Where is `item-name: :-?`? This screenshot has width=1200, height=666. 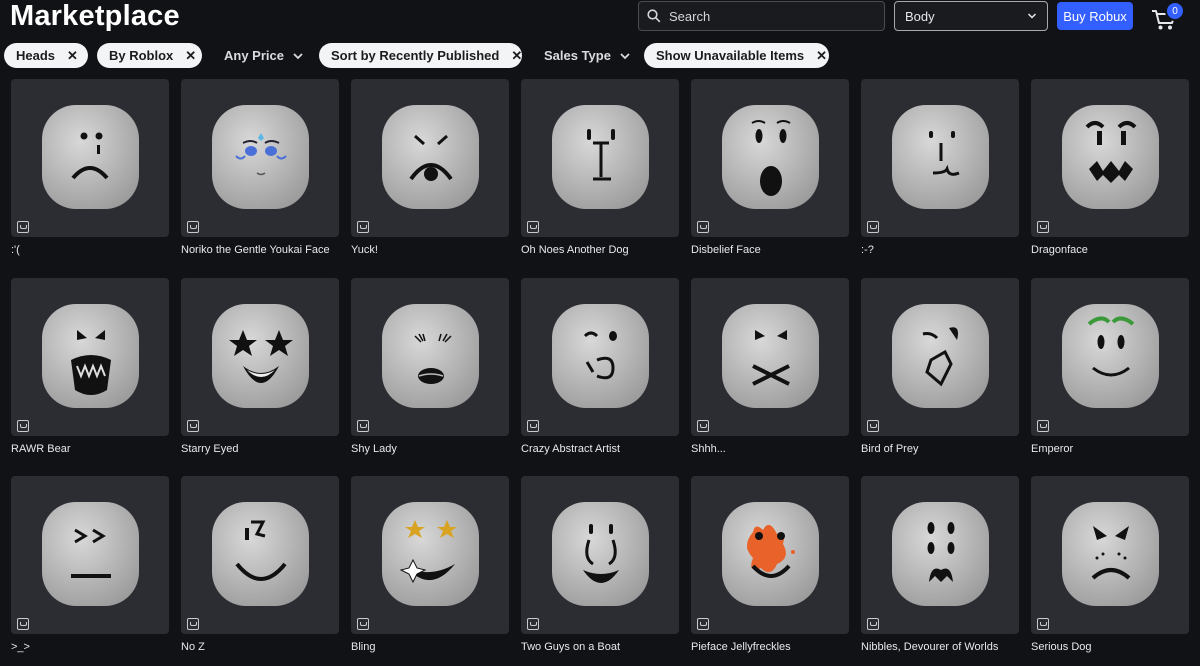 item-name: :-? is located at coordinates (940, 250).